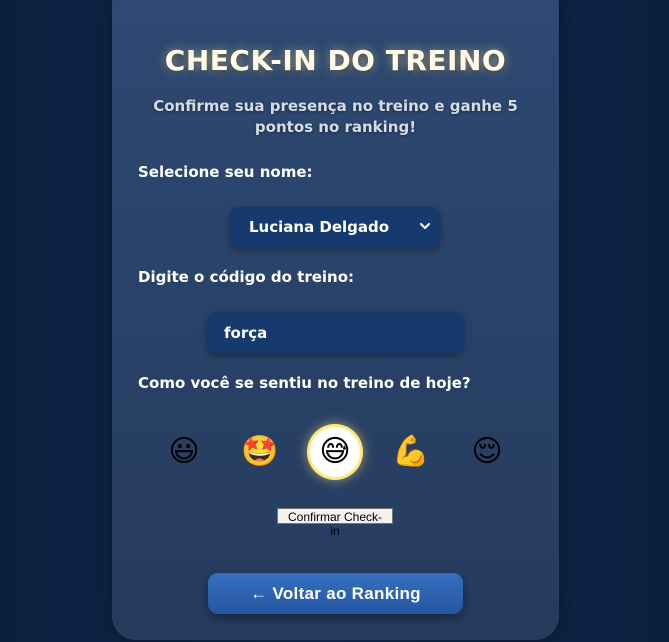 Image resolution: width=669 pixels, height=642 pixels. I want to click on mood-option-star-struck: 🤩, so click(260, 452).